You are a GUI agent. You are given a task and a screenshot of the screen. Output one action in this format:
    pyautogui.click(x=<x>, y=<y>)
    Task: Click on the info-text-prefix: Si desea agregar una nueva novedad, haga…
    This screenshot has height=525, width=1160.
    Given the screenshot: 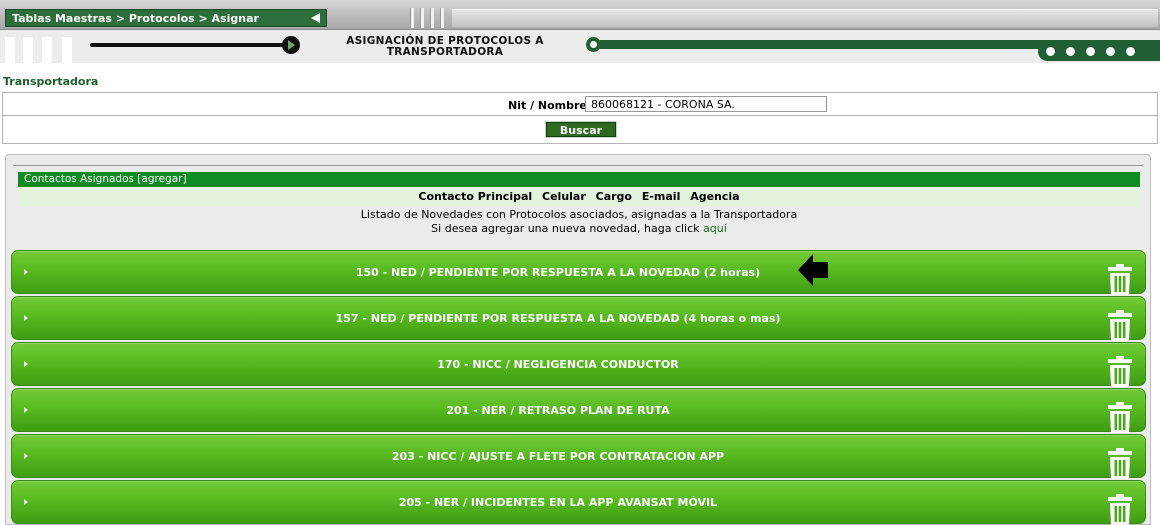 What is the action you would take?
    pyautogui.click(x=565, y=228)
    